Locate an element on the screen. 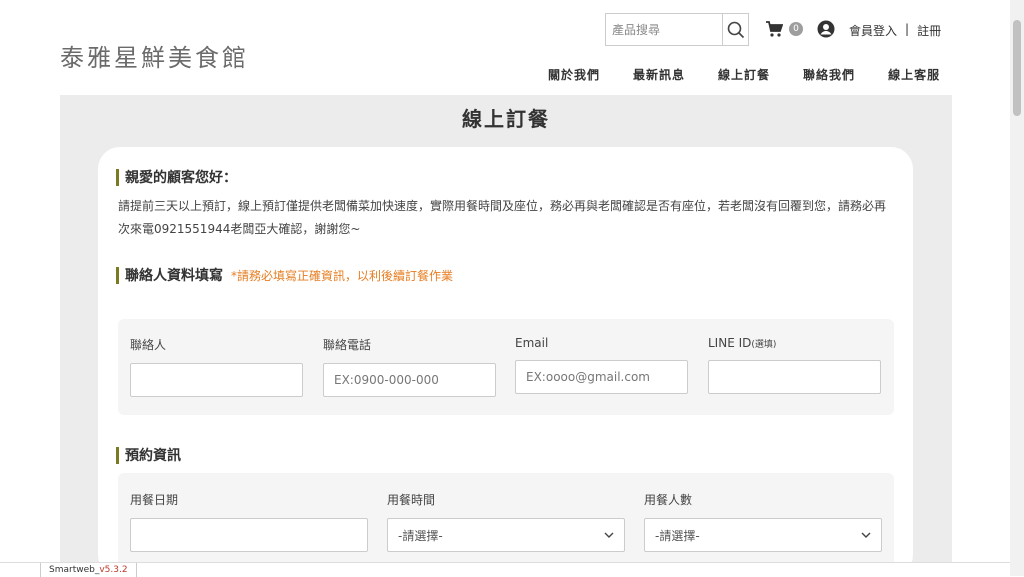 This screenshot has height=577, width=1024. name-field: 聯絡人 is located at coordinates (216, 366).